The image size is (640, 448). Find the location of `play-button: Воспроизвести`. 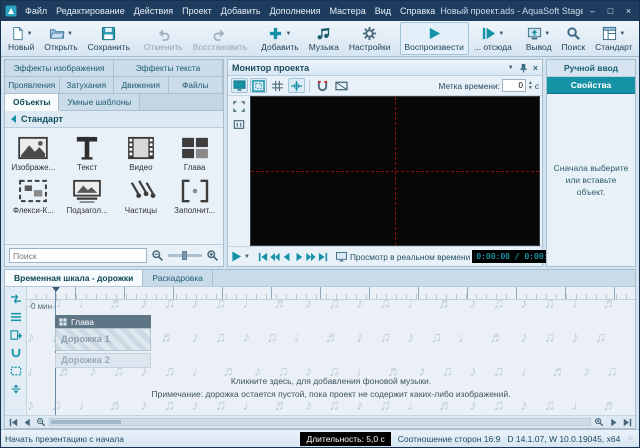

play-button: Воспроизвести is located at coordinates (434, 38).